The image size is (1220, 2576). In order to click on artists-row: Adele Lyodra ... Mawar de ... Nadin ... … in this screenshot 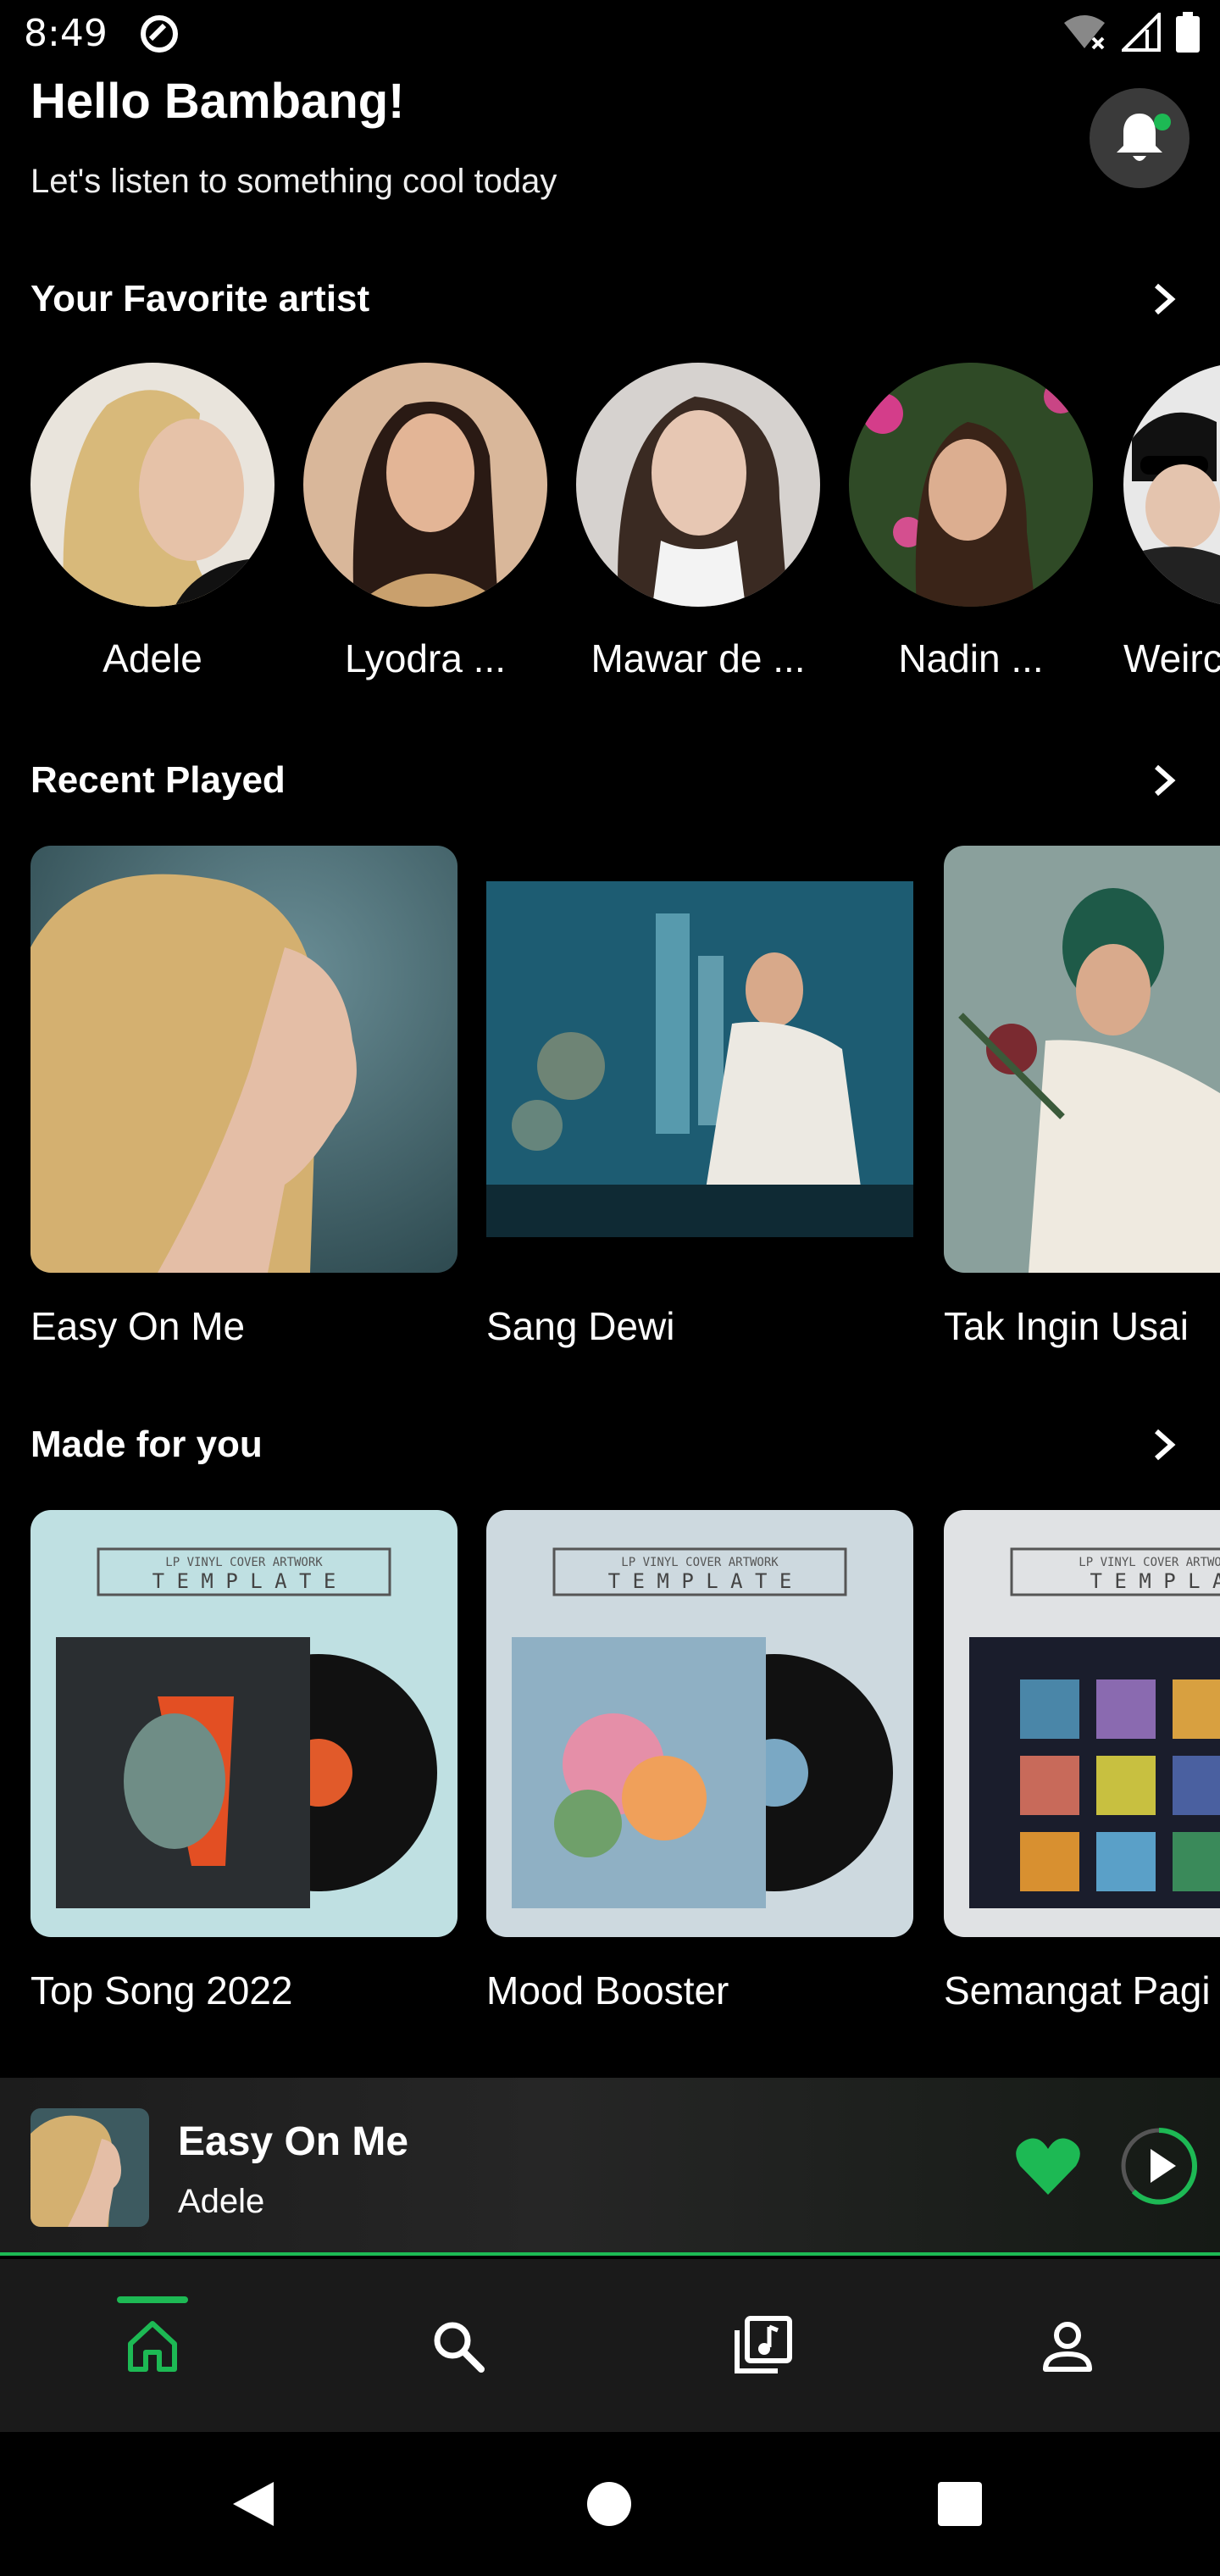, I will do `click(610, 528)`.